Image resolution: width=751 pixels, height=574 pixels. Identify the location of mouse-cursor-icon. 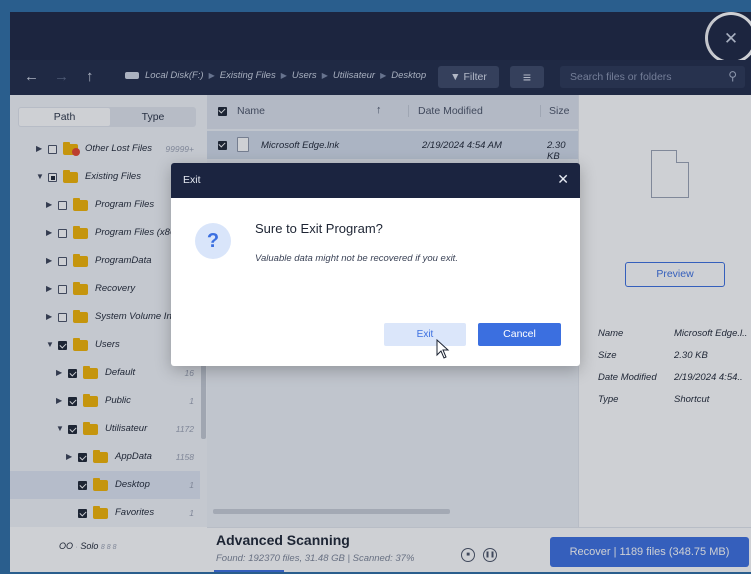
(443, 349).